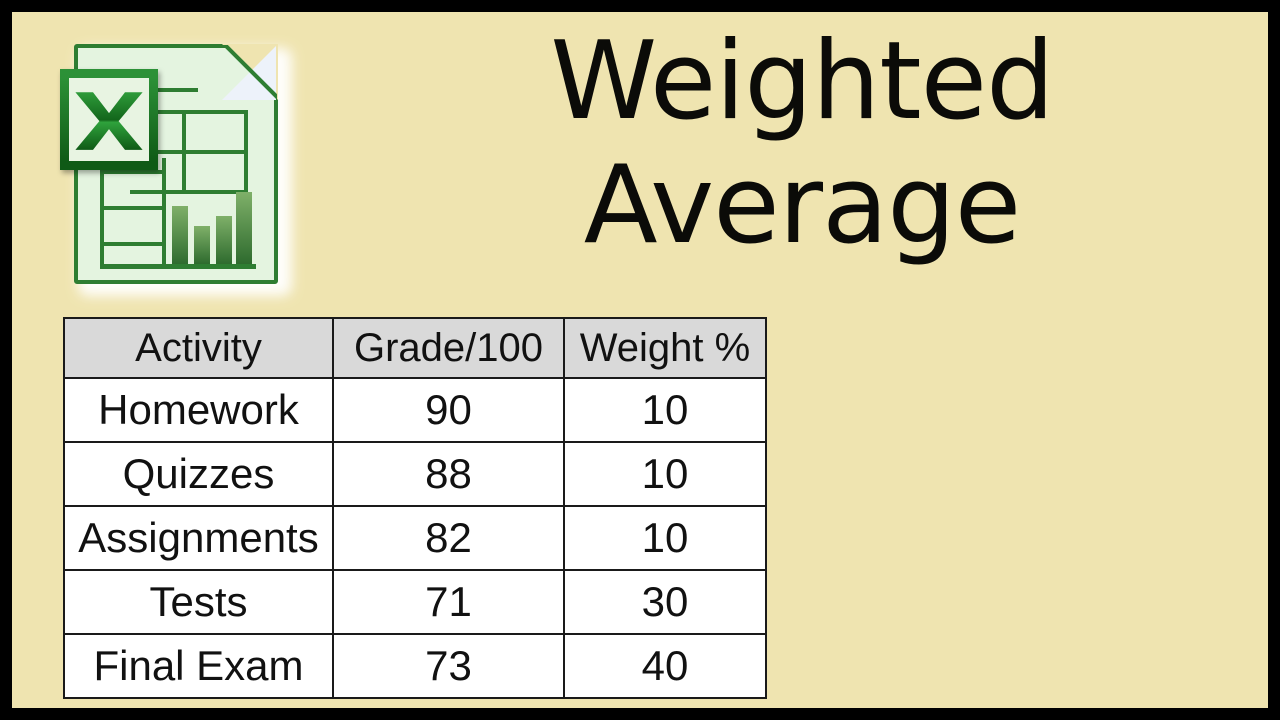 The width and height of the screenshot is (1280, 720). I want to click on cell-activity: Tests, so click(198, 602).